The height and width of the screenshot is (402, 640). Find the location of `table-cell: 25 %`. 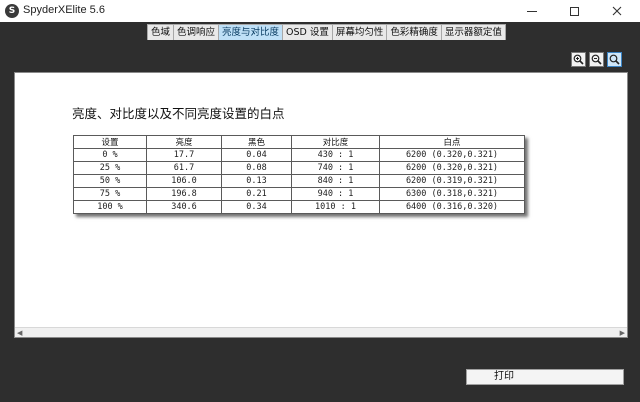

table-cell: 25 % is located at coordinates (110, 168).